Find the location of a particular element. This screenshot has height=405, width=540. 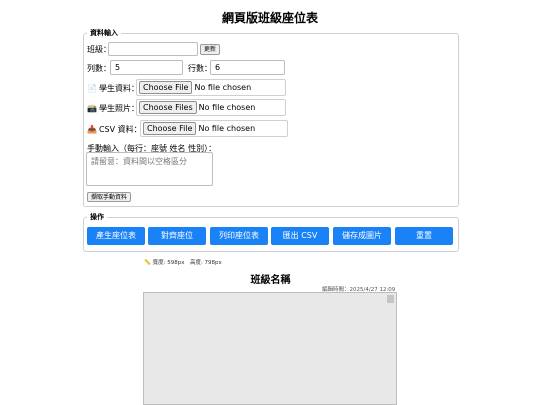

student-photo-file-input: Choose Files No file chosen is located at coordinates (211, 107).